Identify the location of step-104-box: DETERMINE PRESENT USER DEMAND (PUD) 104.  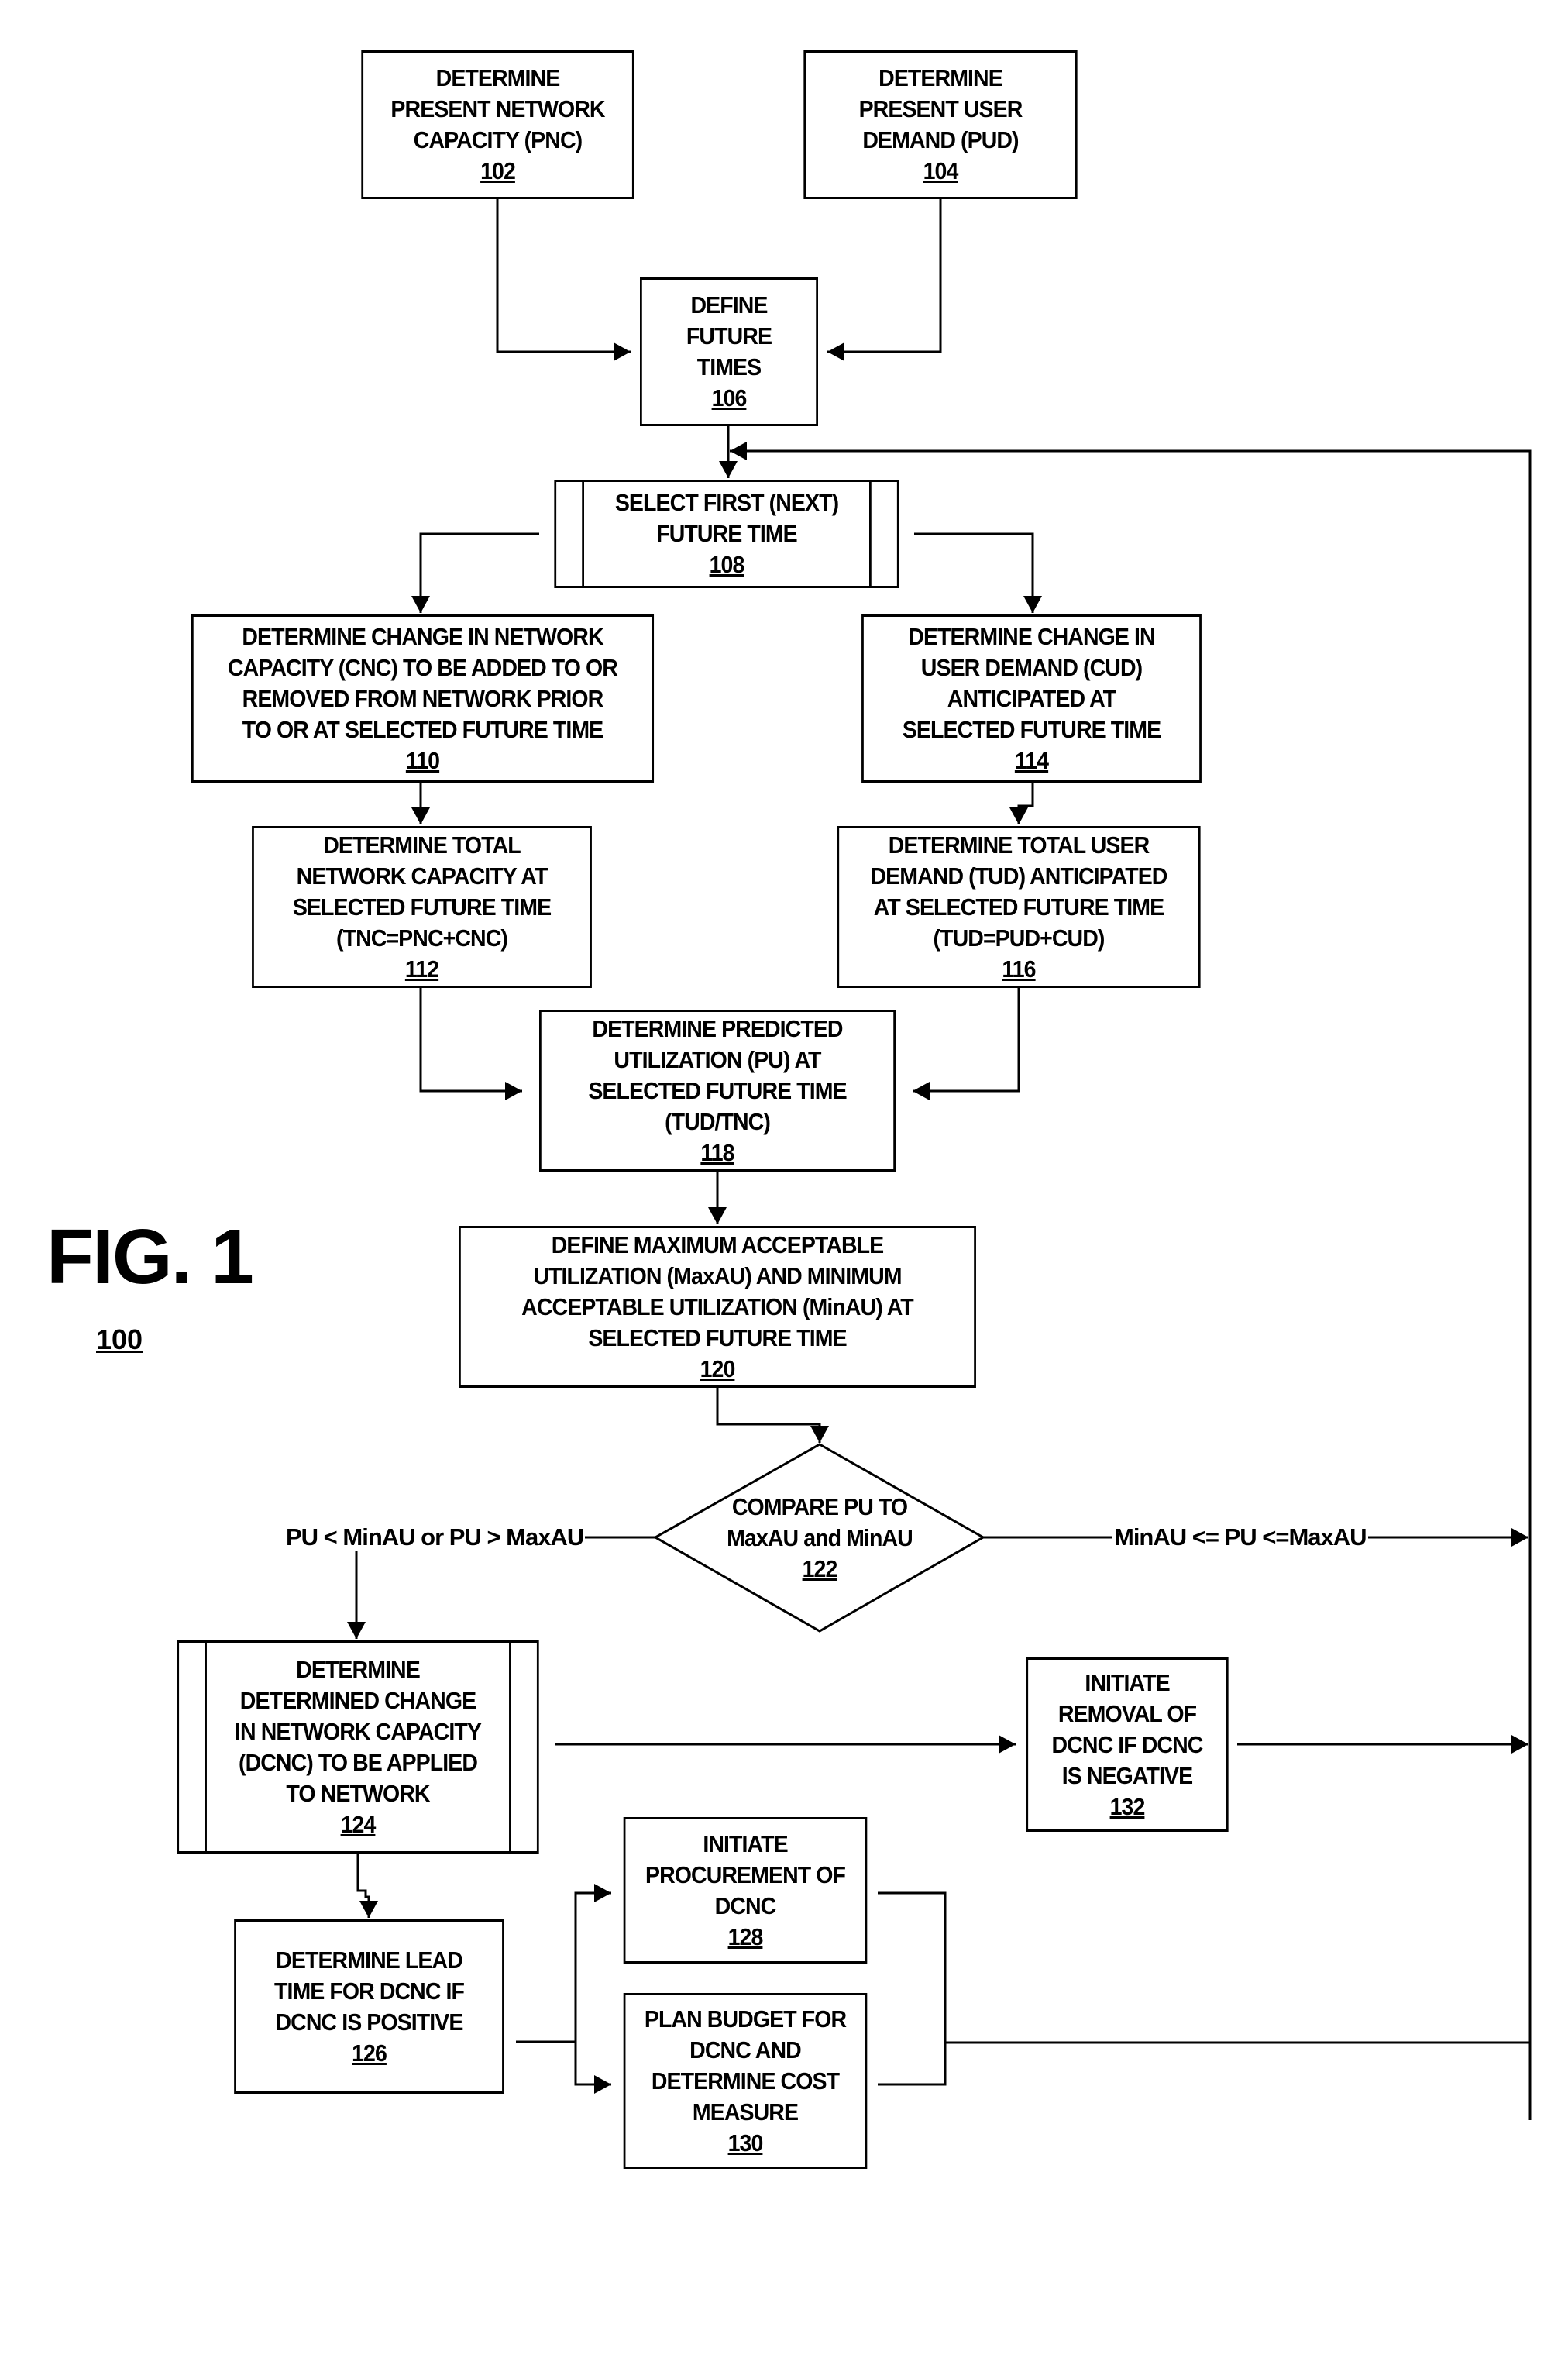
(941, 124).